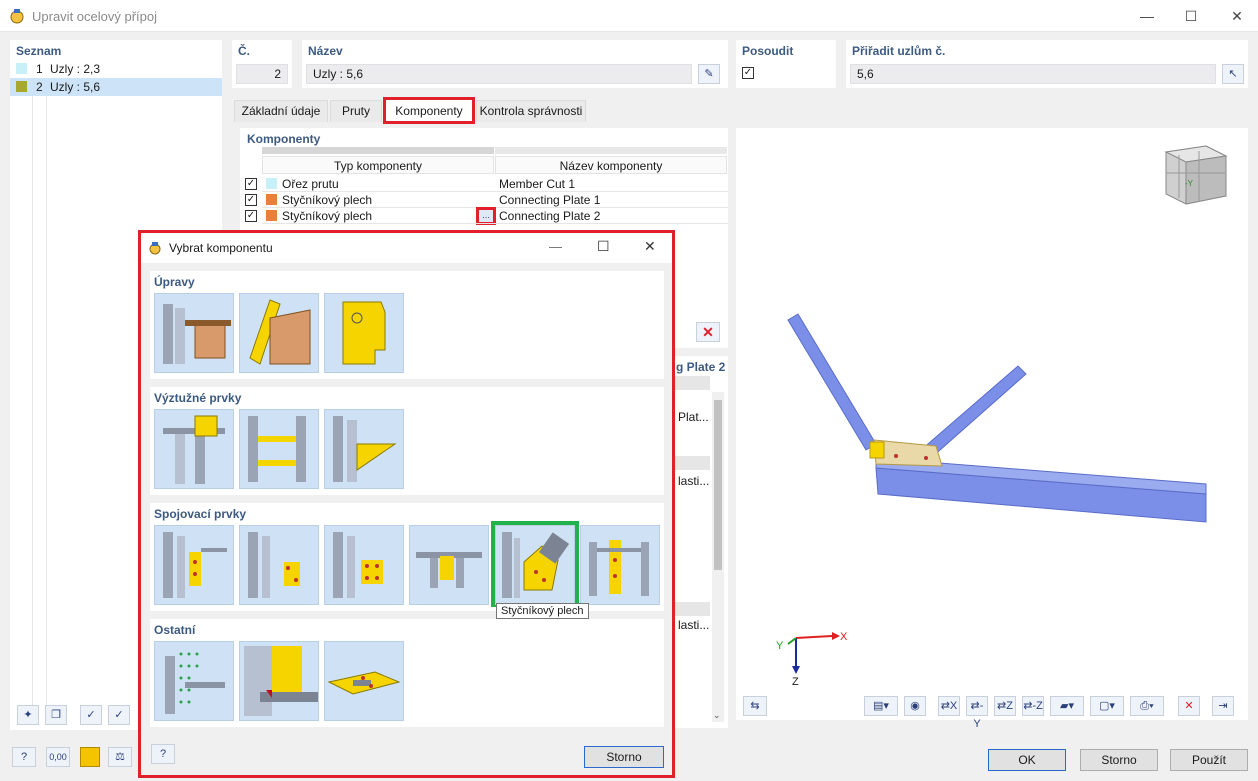  What do you see at coordinates (555, 246) in the screenshot?
I see `dialog-minimize-button: —` at bounding box center [555, 246].